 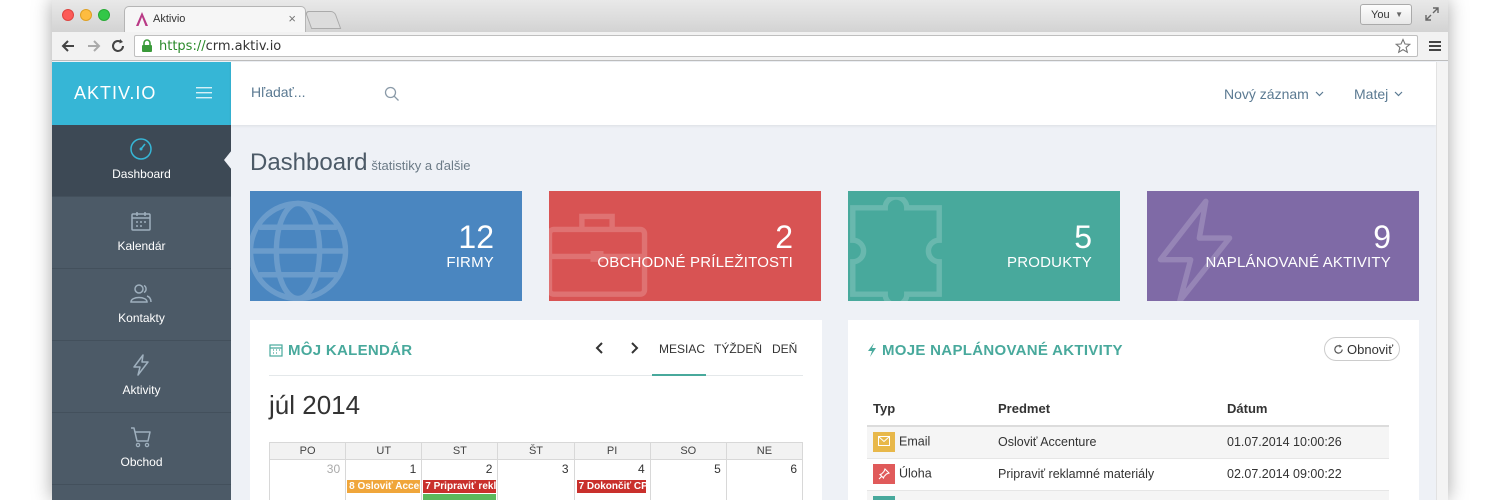 I want to click on weekday-header: ST, so click(x=460, y=451).